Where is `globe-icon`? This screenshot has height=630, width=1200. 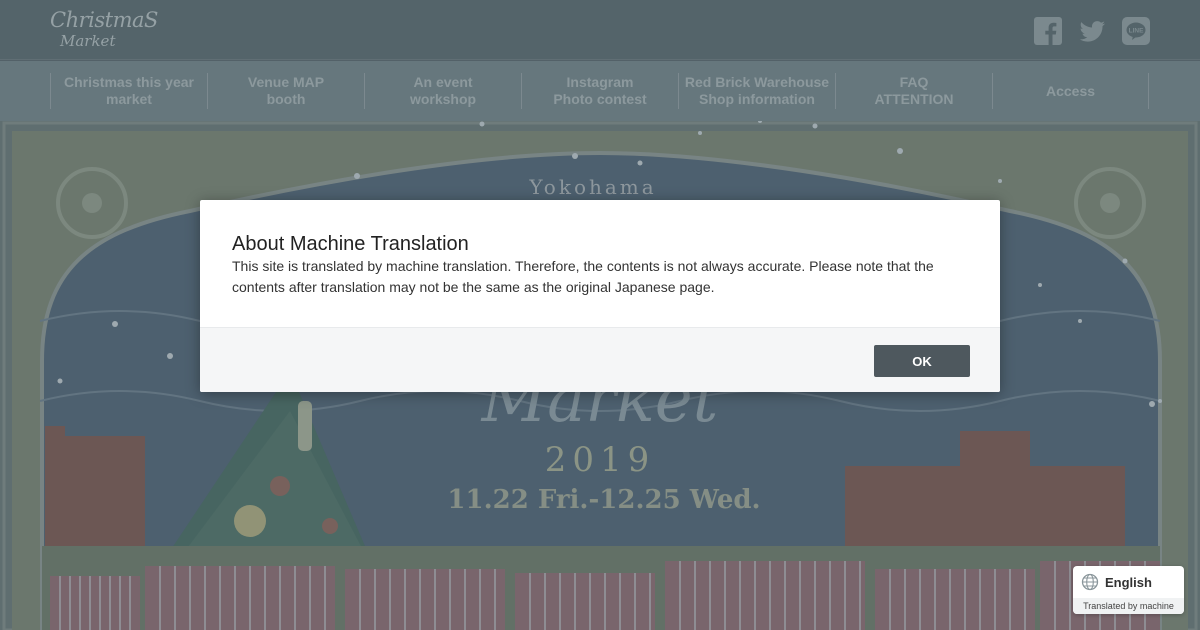
globe-icon is located at coordinates (1090, 582).